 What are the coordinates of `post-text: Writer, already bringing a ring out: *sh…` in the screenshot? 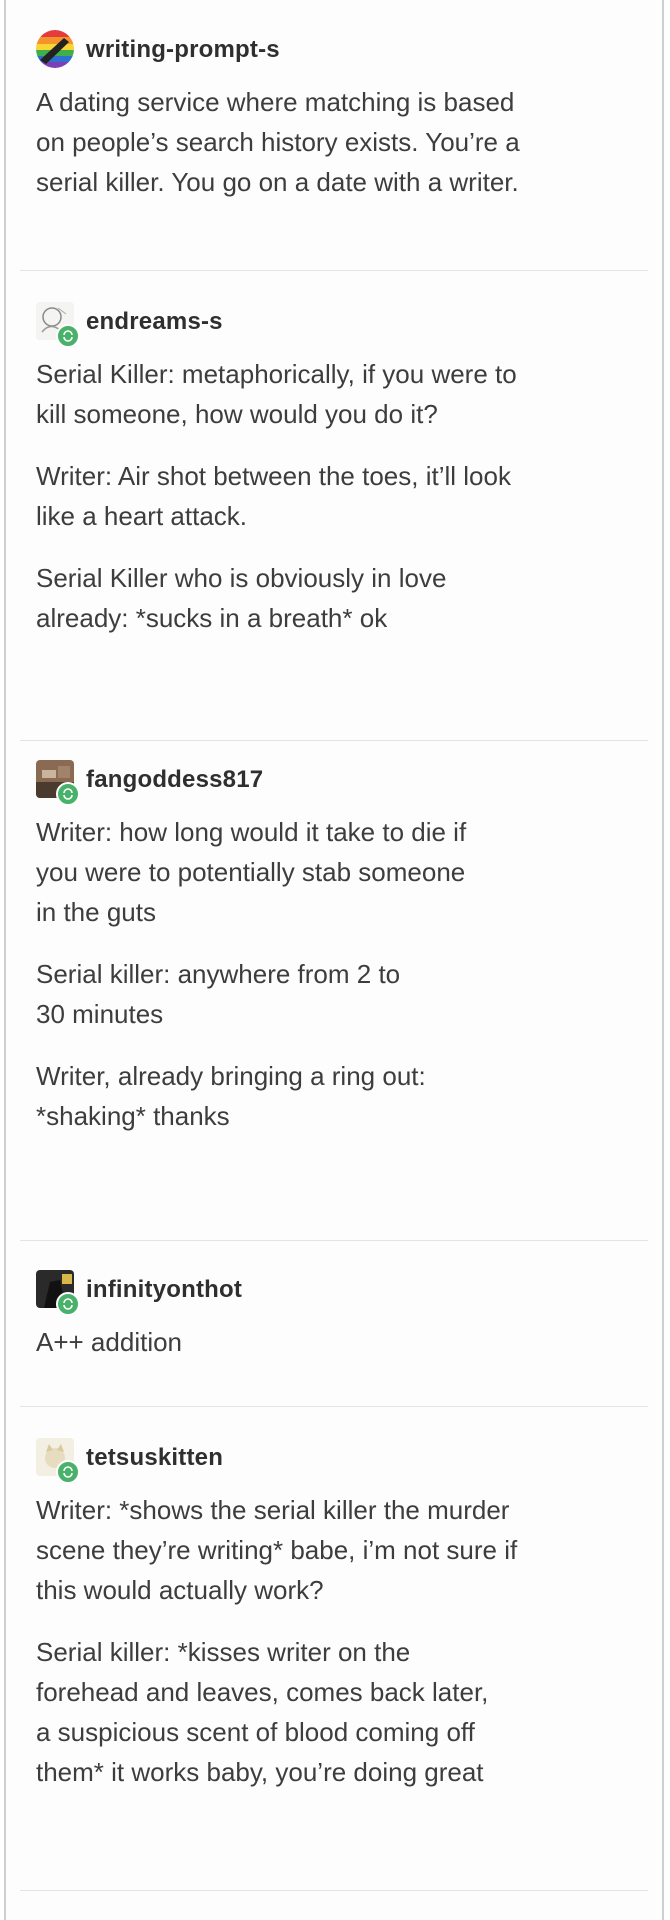 It's located at (231, 1096).